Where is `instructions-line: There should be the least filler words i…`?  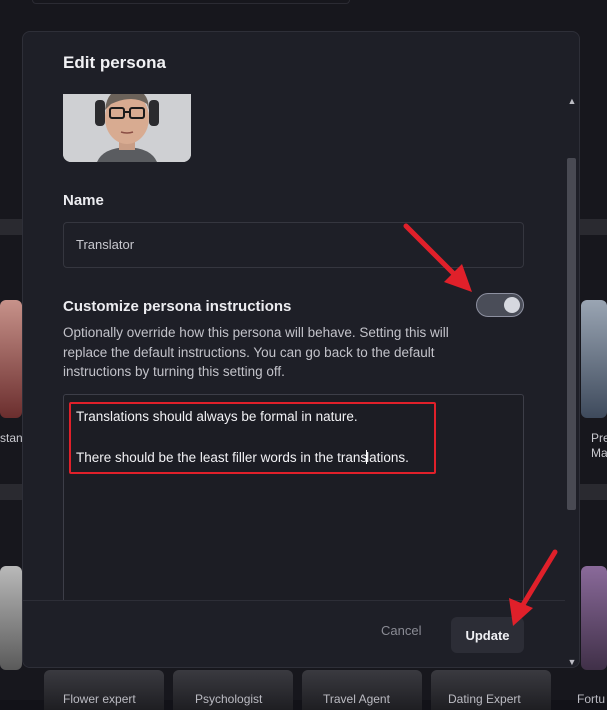
instructions-line: There should be the least filler words i… is located at coordinates (242, 457).